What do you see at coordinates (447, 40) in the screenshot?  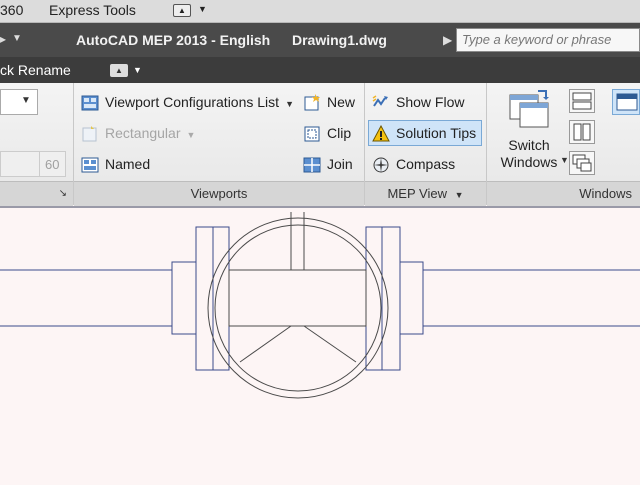 I see `search-expand-icon: ▶` at bounding box center [447, 40].